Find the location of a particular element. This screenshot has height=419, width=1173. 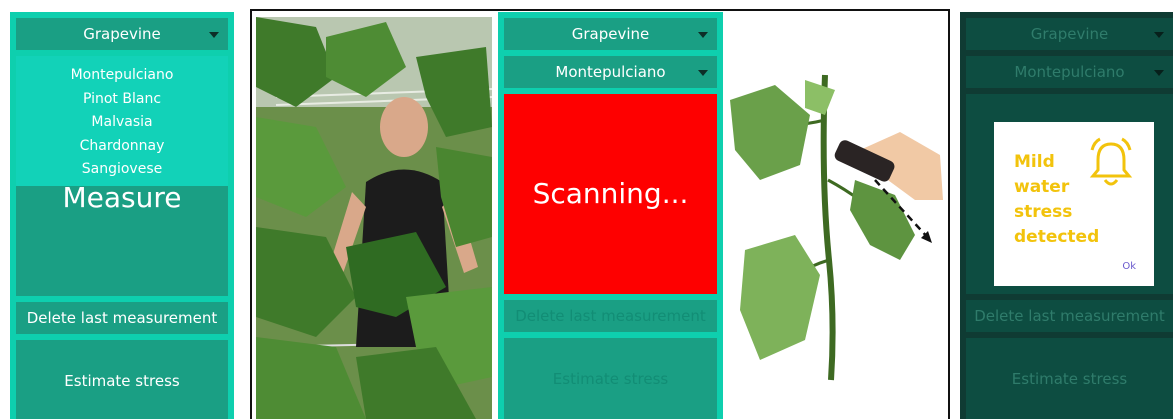

variety-option: Sangiovese is located at coordinates (122, 170).